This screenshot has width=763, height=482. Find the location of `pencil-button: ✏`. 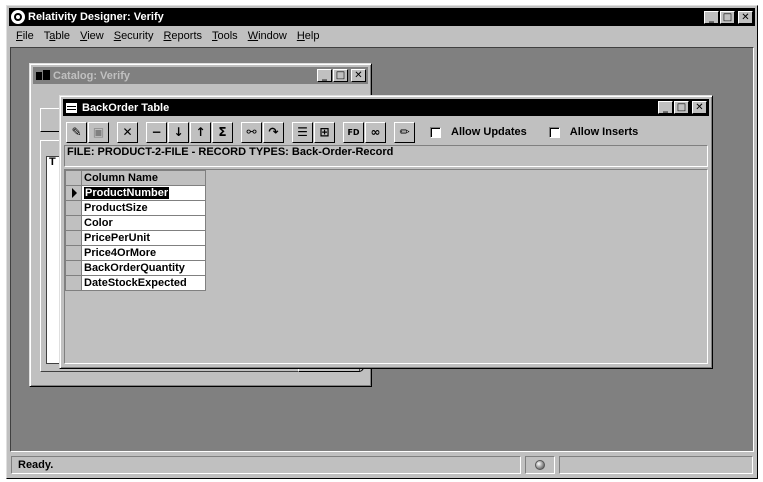

pencil-button: ✏ is located at coordinates (404, 132).